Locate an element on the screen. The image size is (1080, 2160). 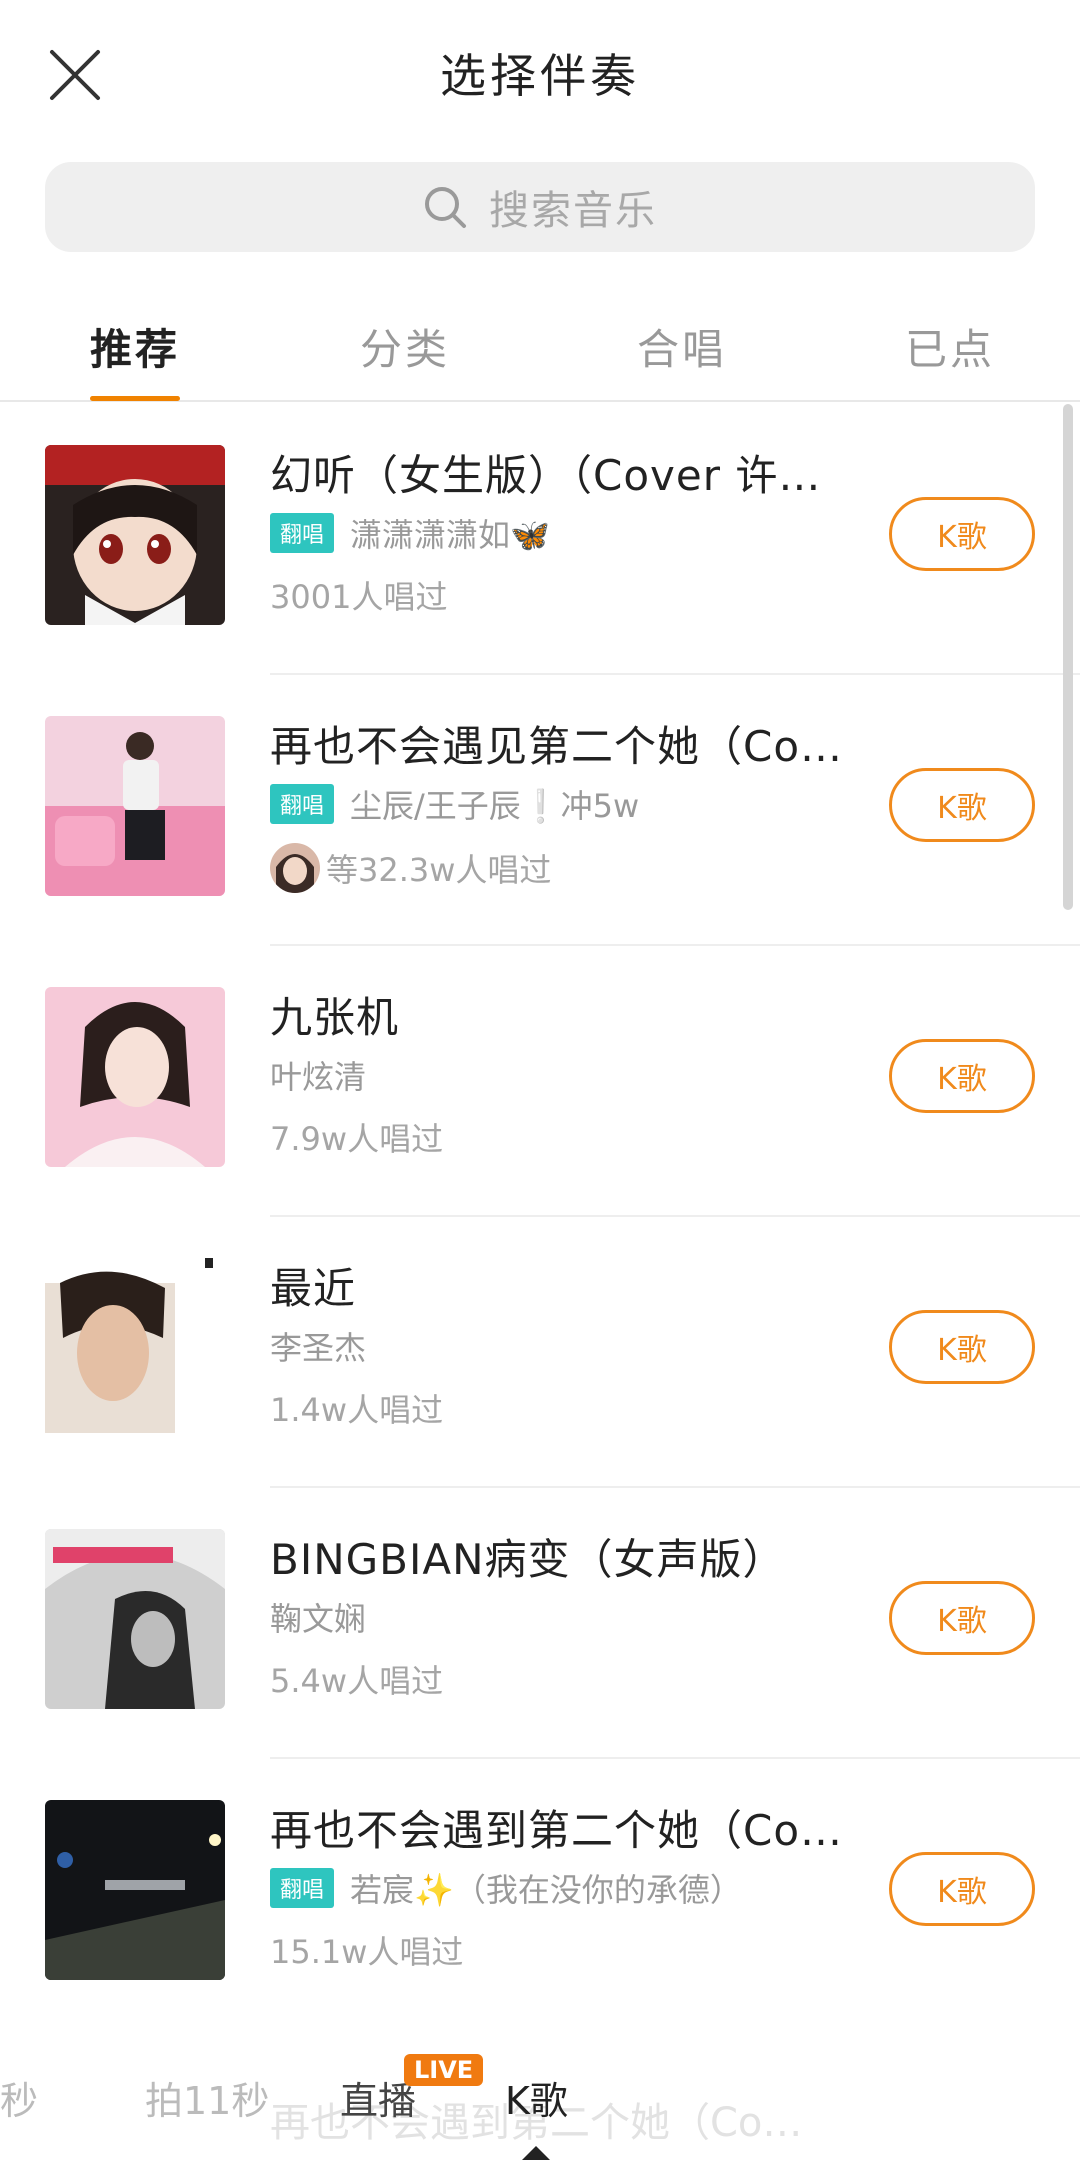
sing-count-text: 7.9w人唱过 is located at coordinates (357, 1139).